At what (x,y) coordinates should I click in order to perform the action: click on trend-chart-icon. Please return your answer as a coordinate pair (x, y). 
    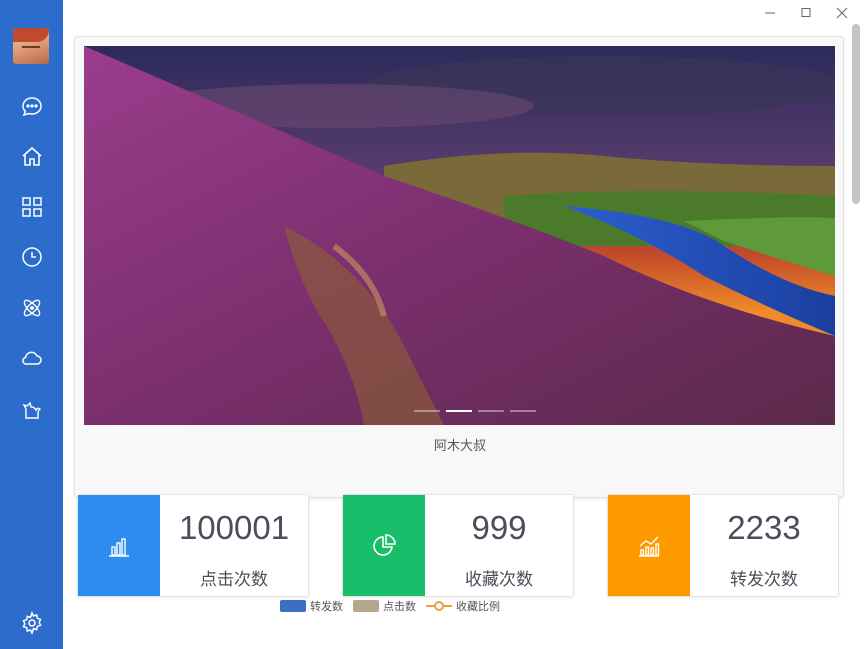
    Looking at the image, I should click on (649, 546).